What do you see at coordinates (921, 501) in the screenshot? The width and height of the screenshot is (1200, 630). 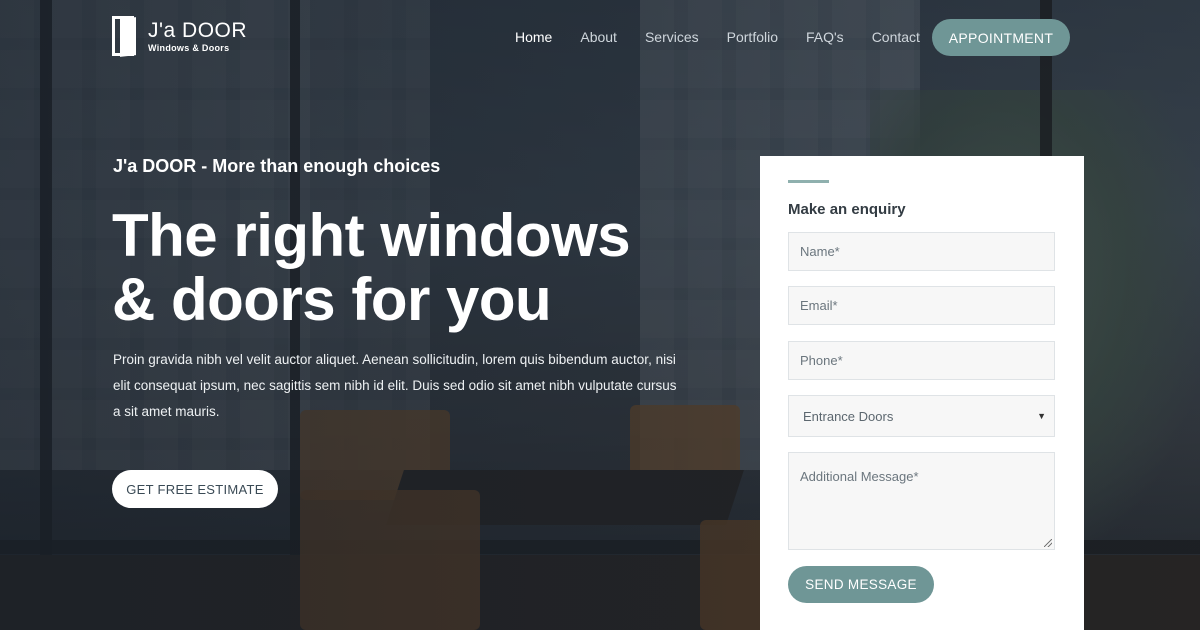 I see `message-textarea: Additional Message*` at bounding box center [921, 501].